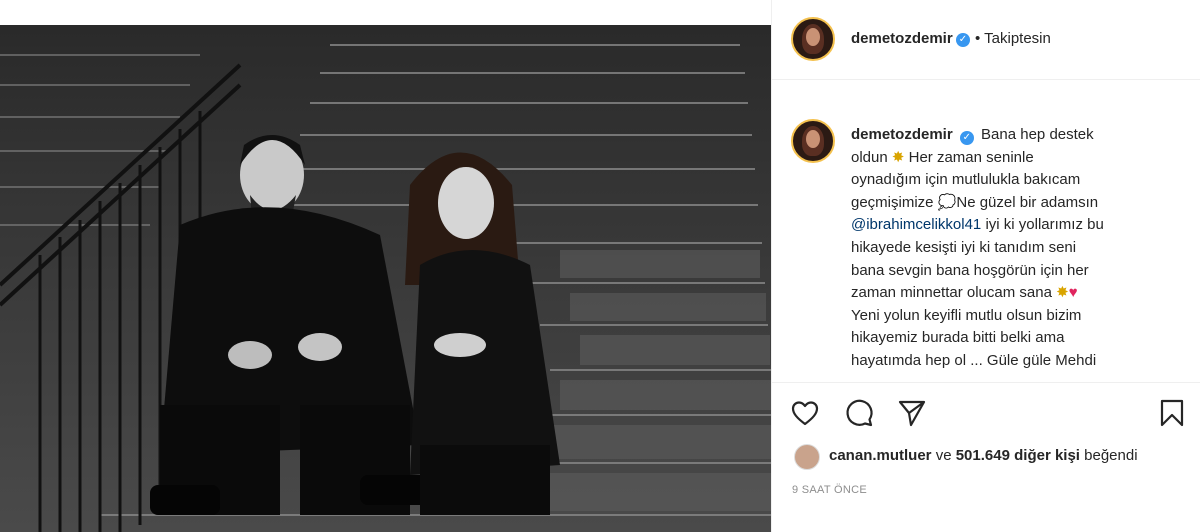 This screenshot has width=1200, height=532. Describe the element at coordinates (1044, 225) in the screenshot. I see `caption-line: iyi ki yollarımız bu` at that location.